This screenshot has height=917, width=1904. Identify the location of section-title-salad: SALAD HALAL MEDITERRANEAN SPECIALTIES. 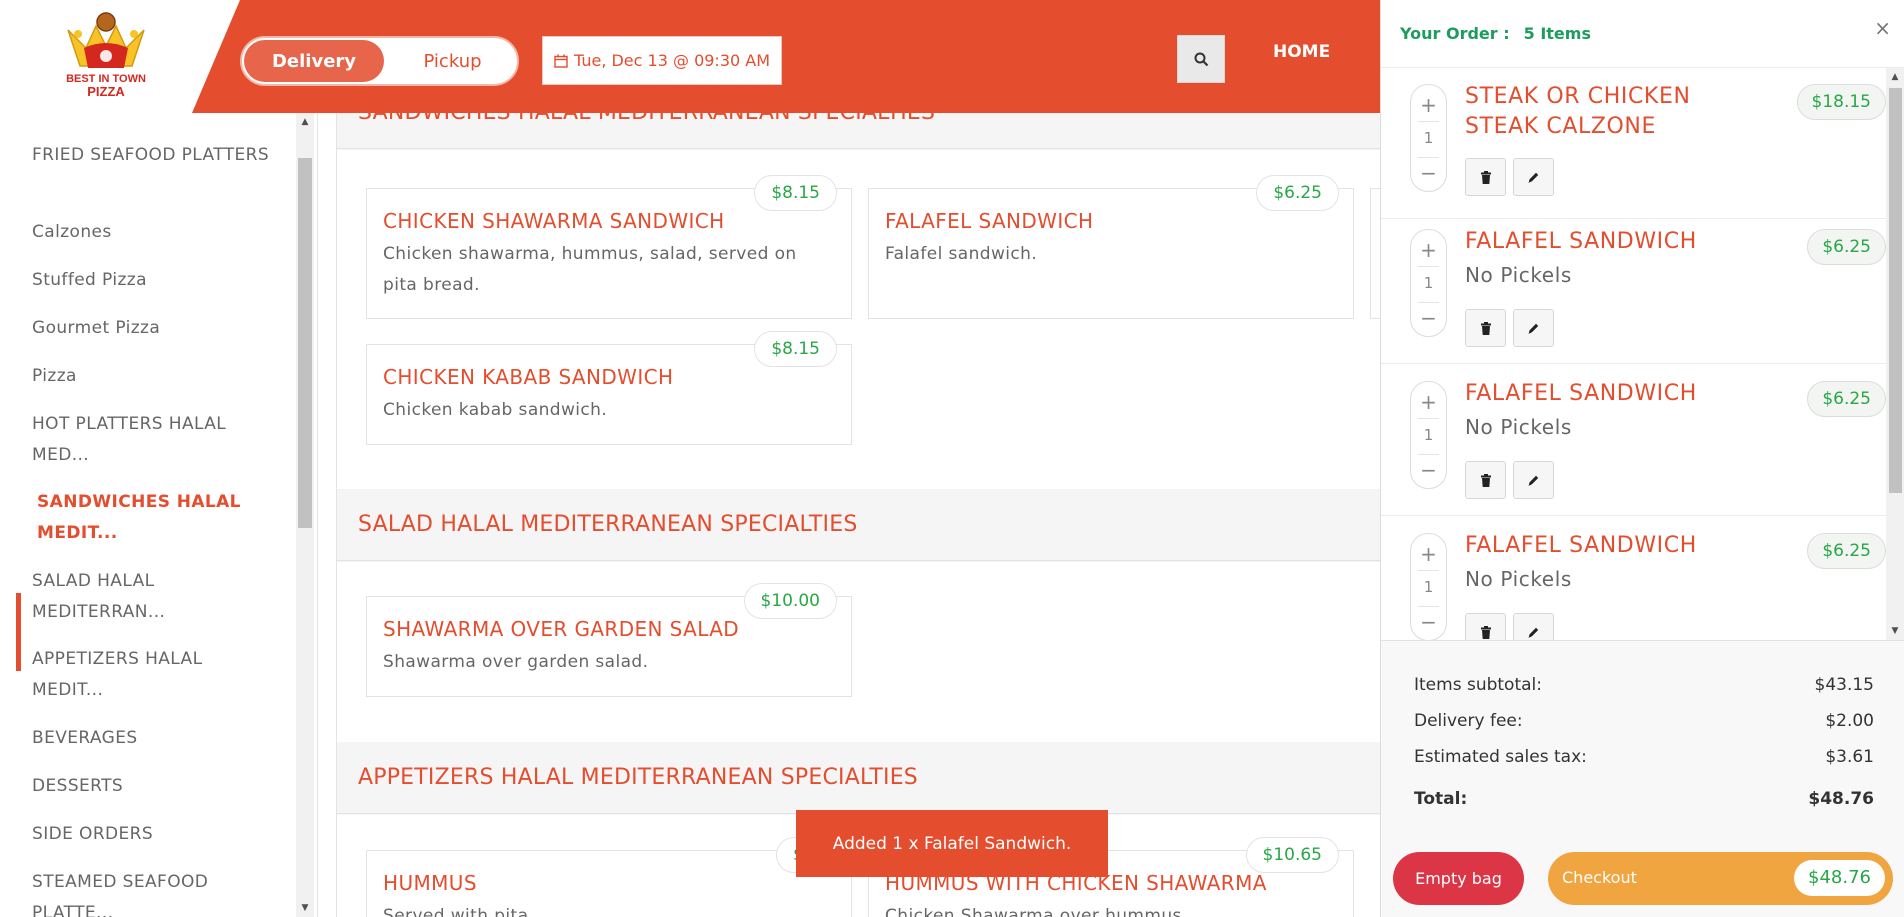
(858, 525).